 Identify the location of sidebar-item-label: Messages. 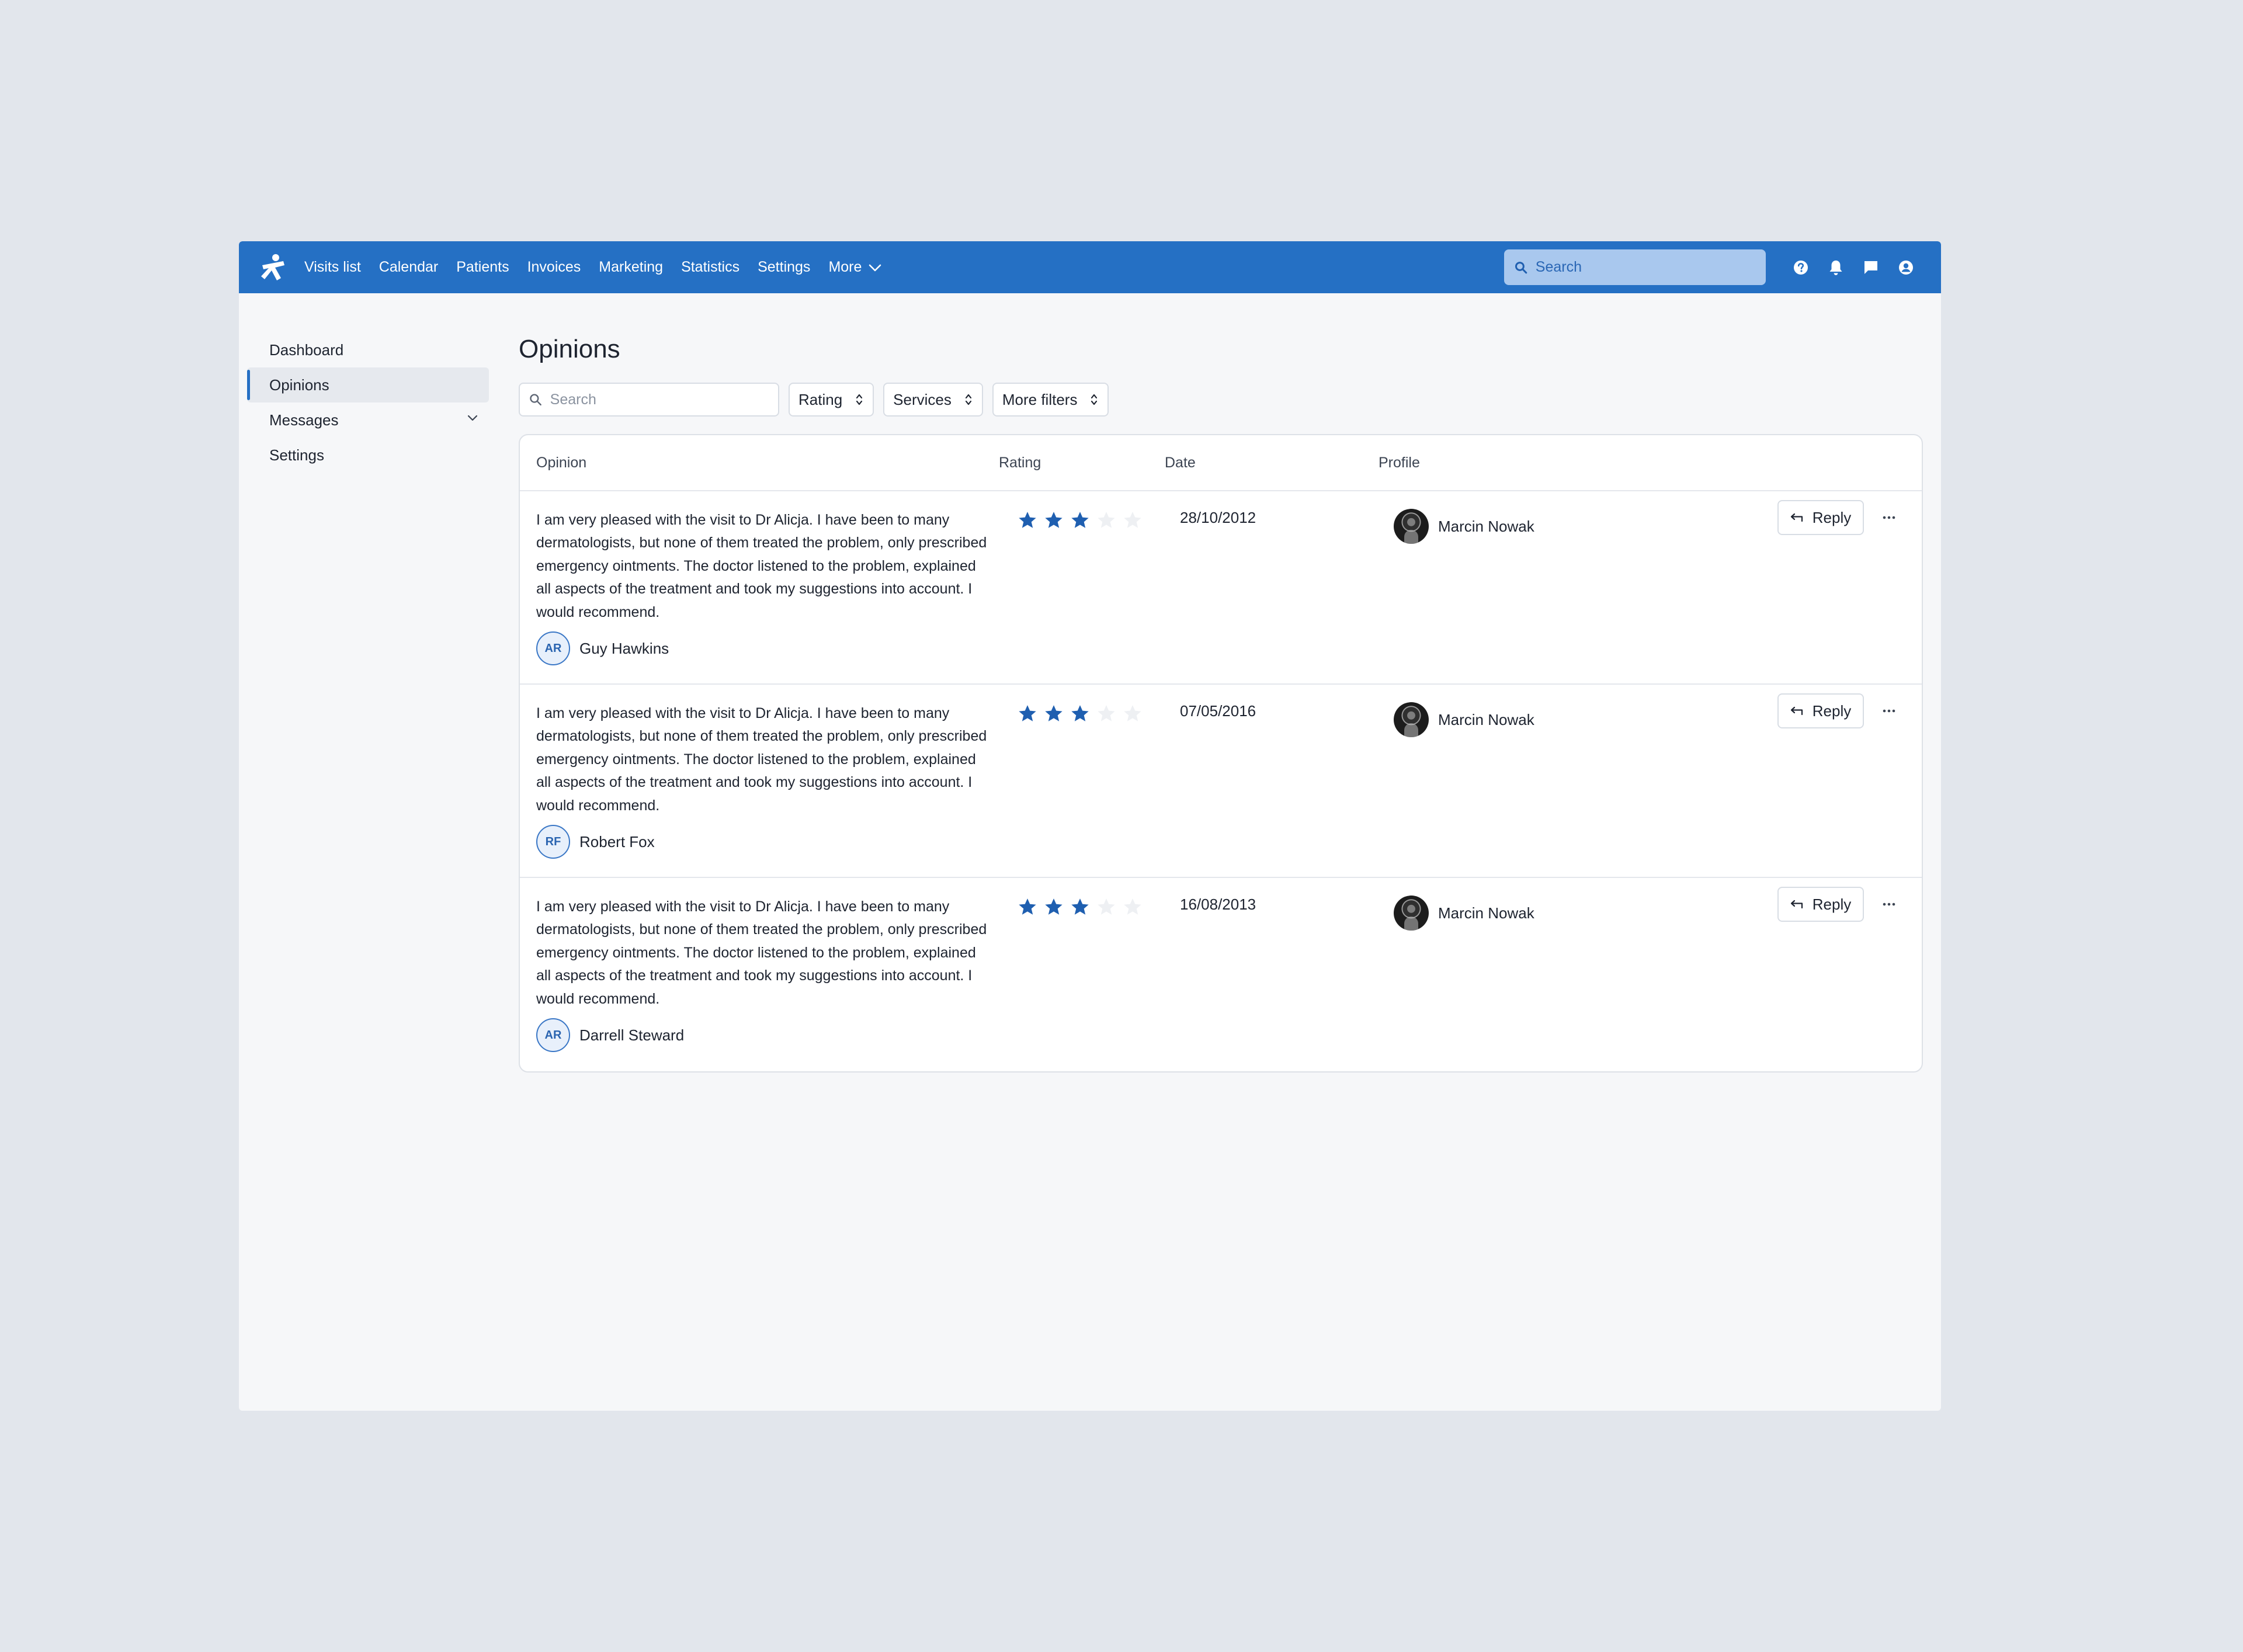
(304, 420).